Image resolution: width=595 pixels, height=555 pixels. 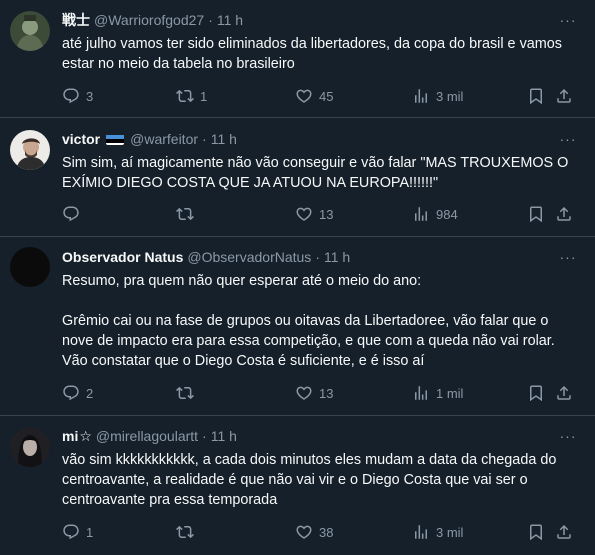 I want to click on display-name: victor, so click(x=81, y=139).